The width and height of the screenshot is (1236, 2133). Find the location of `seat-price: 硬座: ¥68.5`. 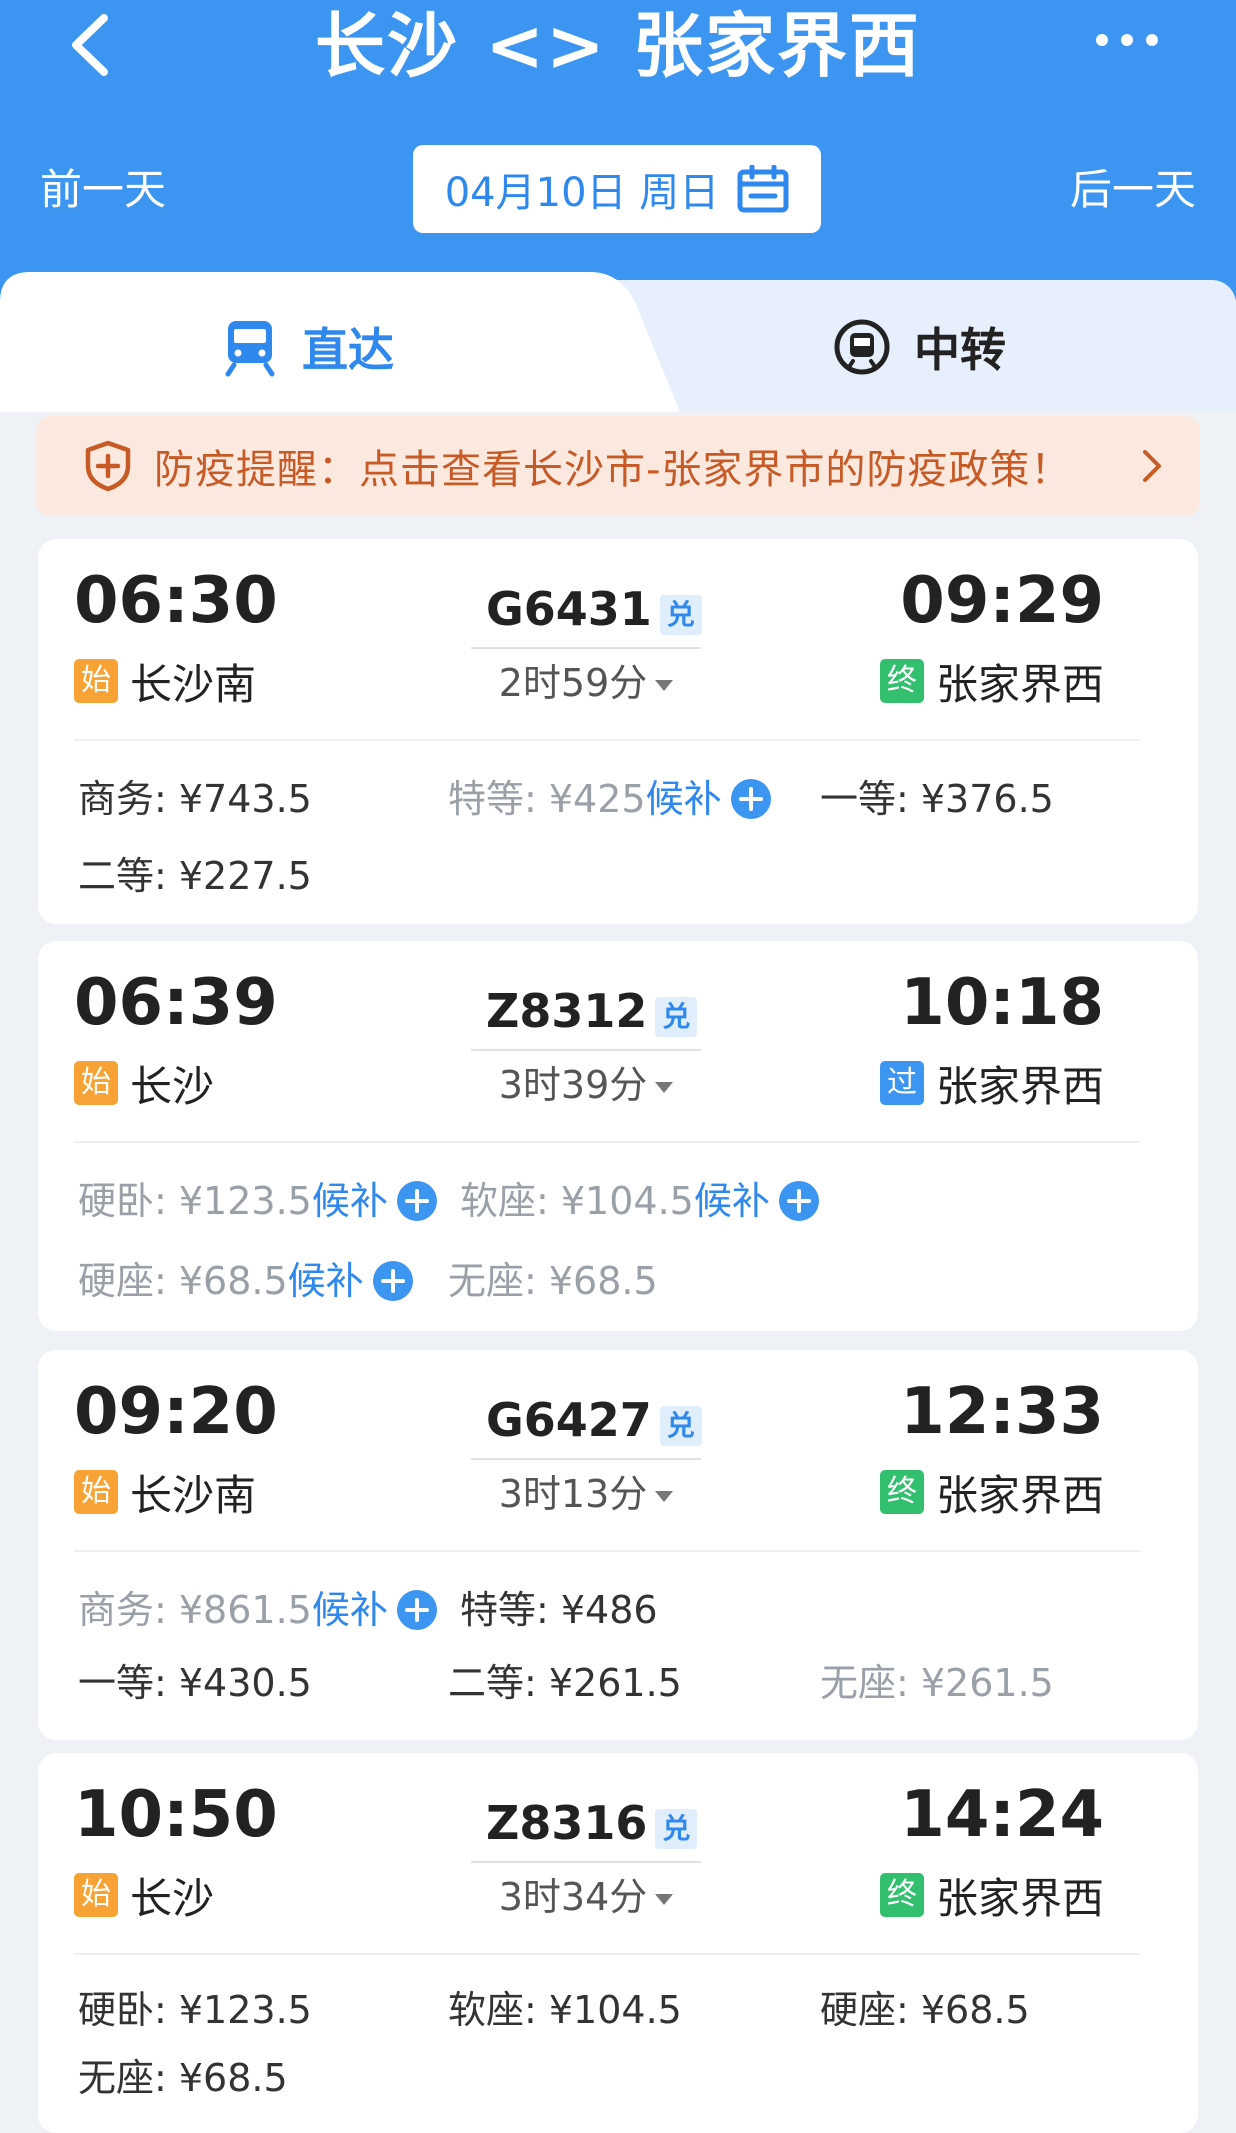

seat-price: 硬座: ¥68.5 is located at coordinates (925, 2010).